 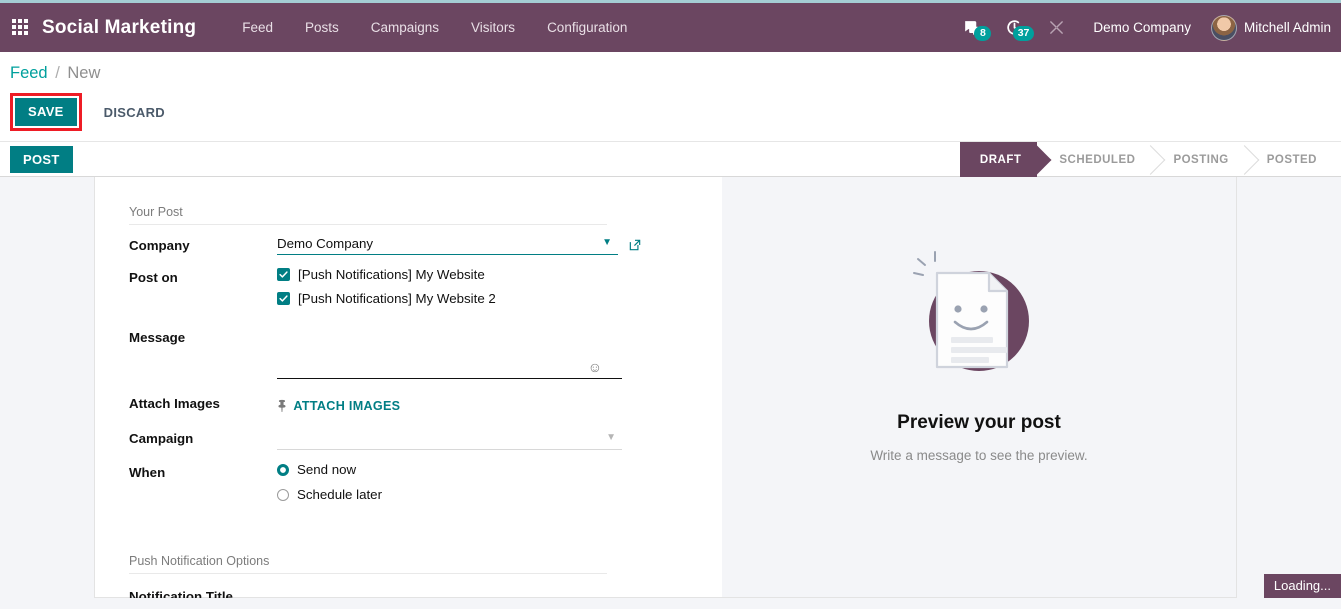 I want to click on breadcrumb-root: Feed, so click(x=29, y=73).